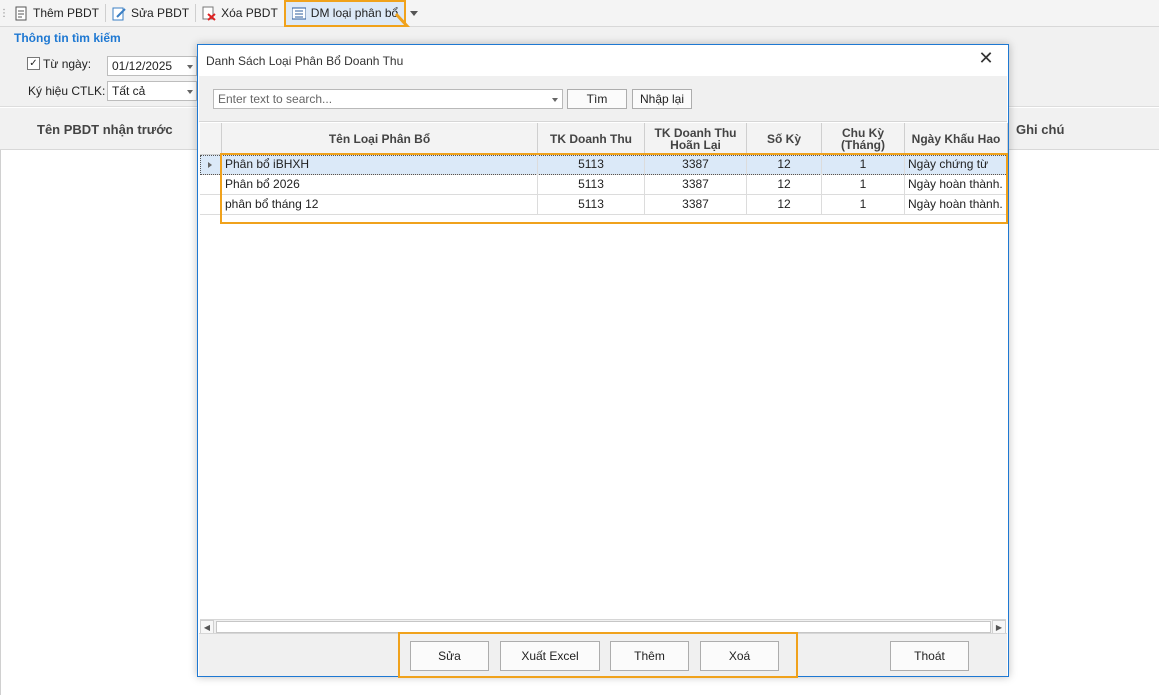  What do you see at coordinates (249, 13) in the screenshot?
I see `delete-pbdt-label: Xóa PBDT` at bounding box center [249, 13].